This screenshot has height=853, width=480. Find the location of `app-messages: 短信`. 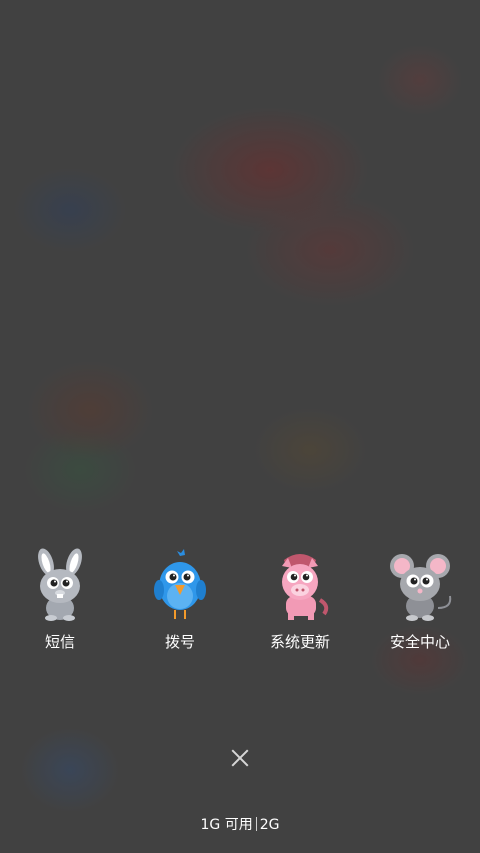

app-messages: 短信 is located at coordinates (60, 603).